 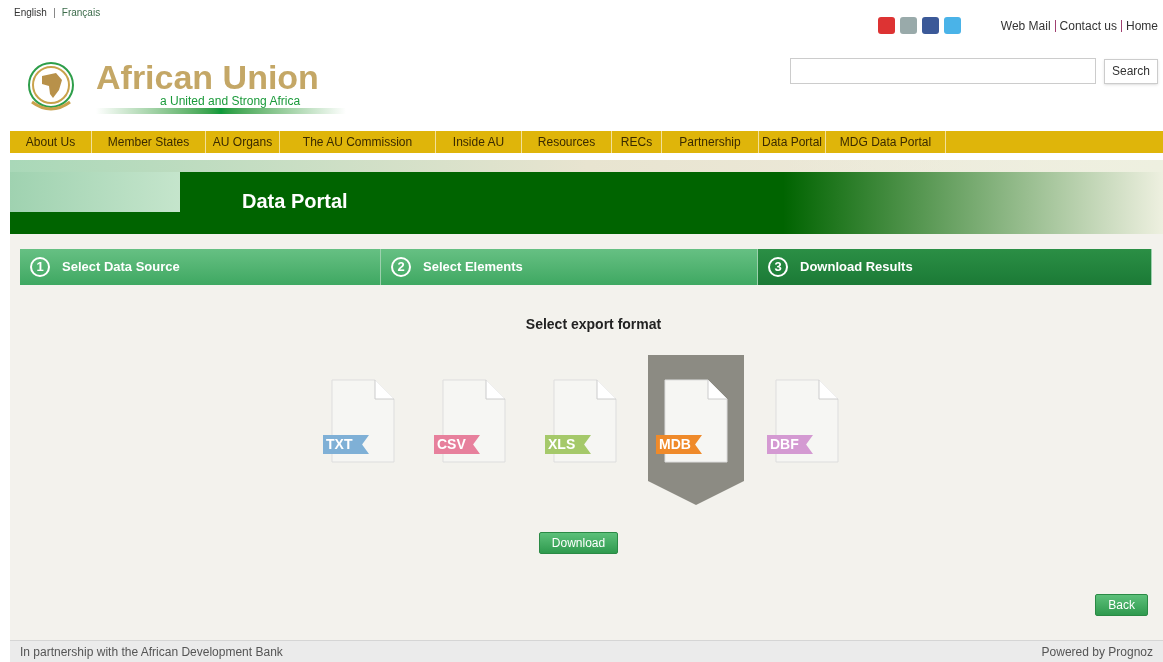 What do you see at coordinates (401, 267) in the screenshot?
I see `step-number: 2` at bounding box center [401, 267].